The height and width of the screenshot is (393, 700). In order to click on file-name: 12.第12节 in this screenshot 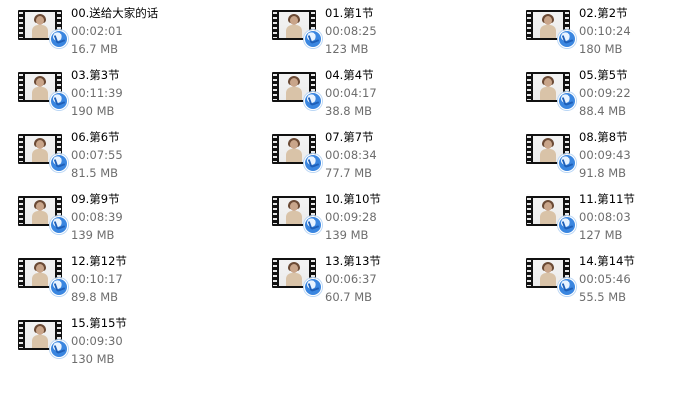, I will do `click(99, 261)`.